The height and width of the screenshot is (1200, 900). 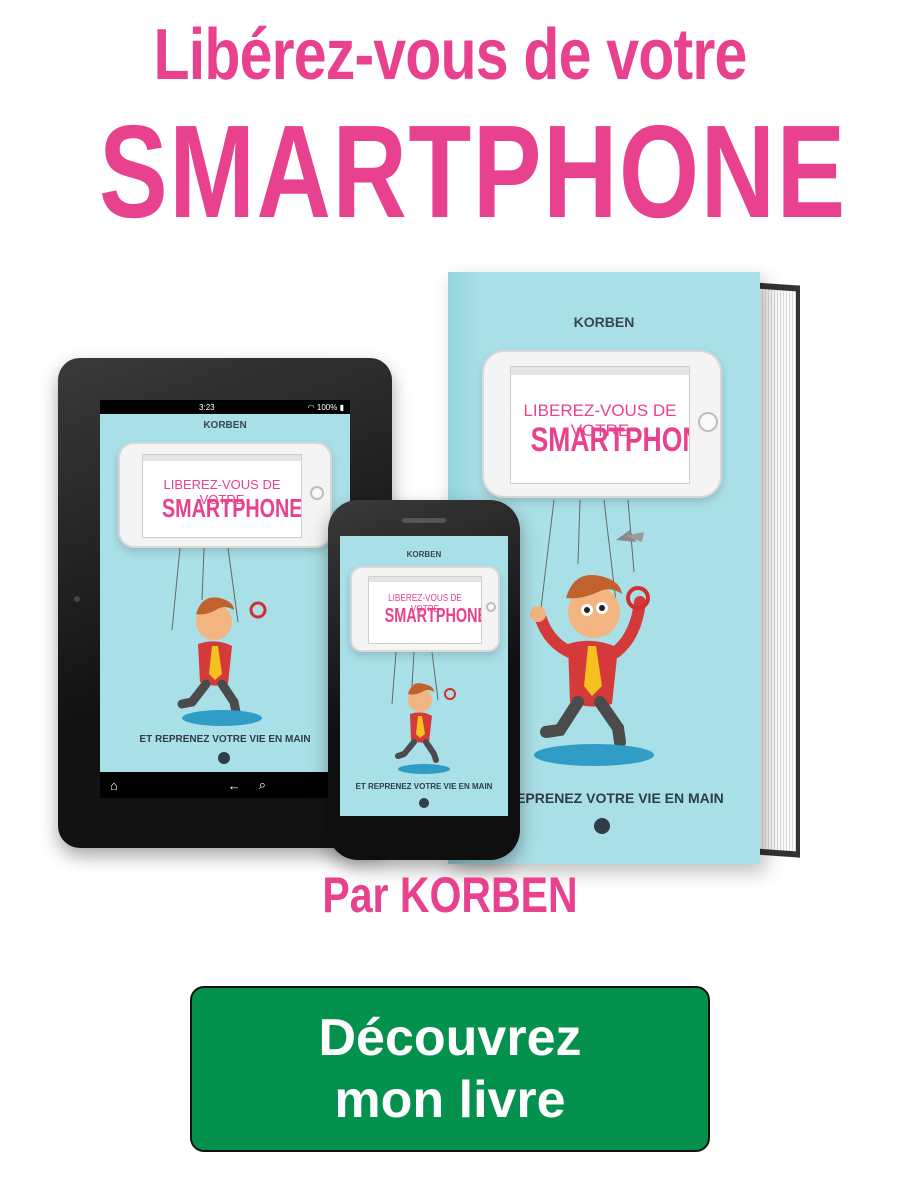 What do you see at coordinates (450, 55) in the screenshot?
I see `headline-line1: Libérez-vous de votre` at bounding box center [450, 55].